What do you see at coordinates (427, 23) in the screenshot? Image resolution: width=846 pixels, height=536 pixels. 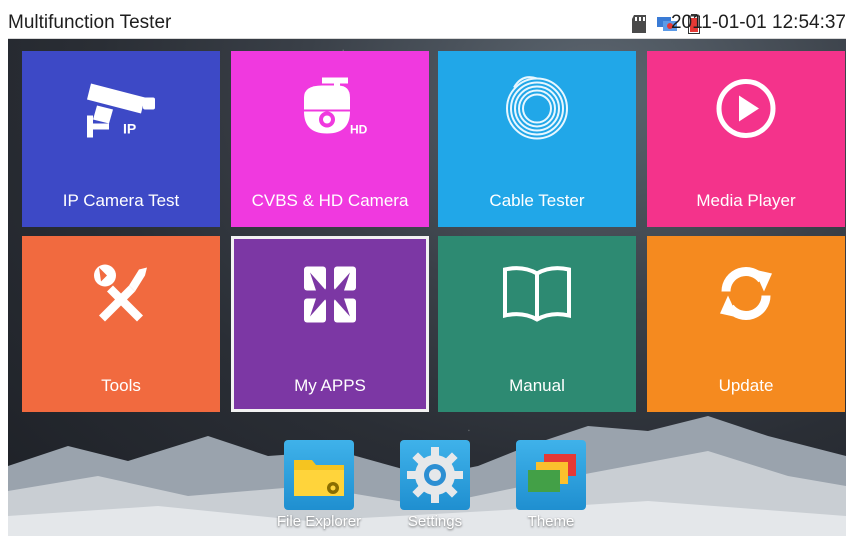 I see `status-bar: Multifunction Tester 2011-01-01 12:54:37` at bounding box center [427, 23].